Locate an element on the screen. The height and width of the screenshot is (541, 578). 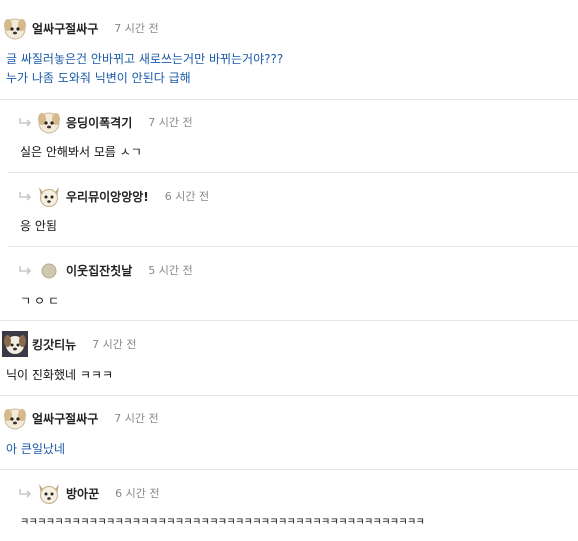
comment-header: 방아꾼 6 시간 전 is located at coordinates (97, 493).